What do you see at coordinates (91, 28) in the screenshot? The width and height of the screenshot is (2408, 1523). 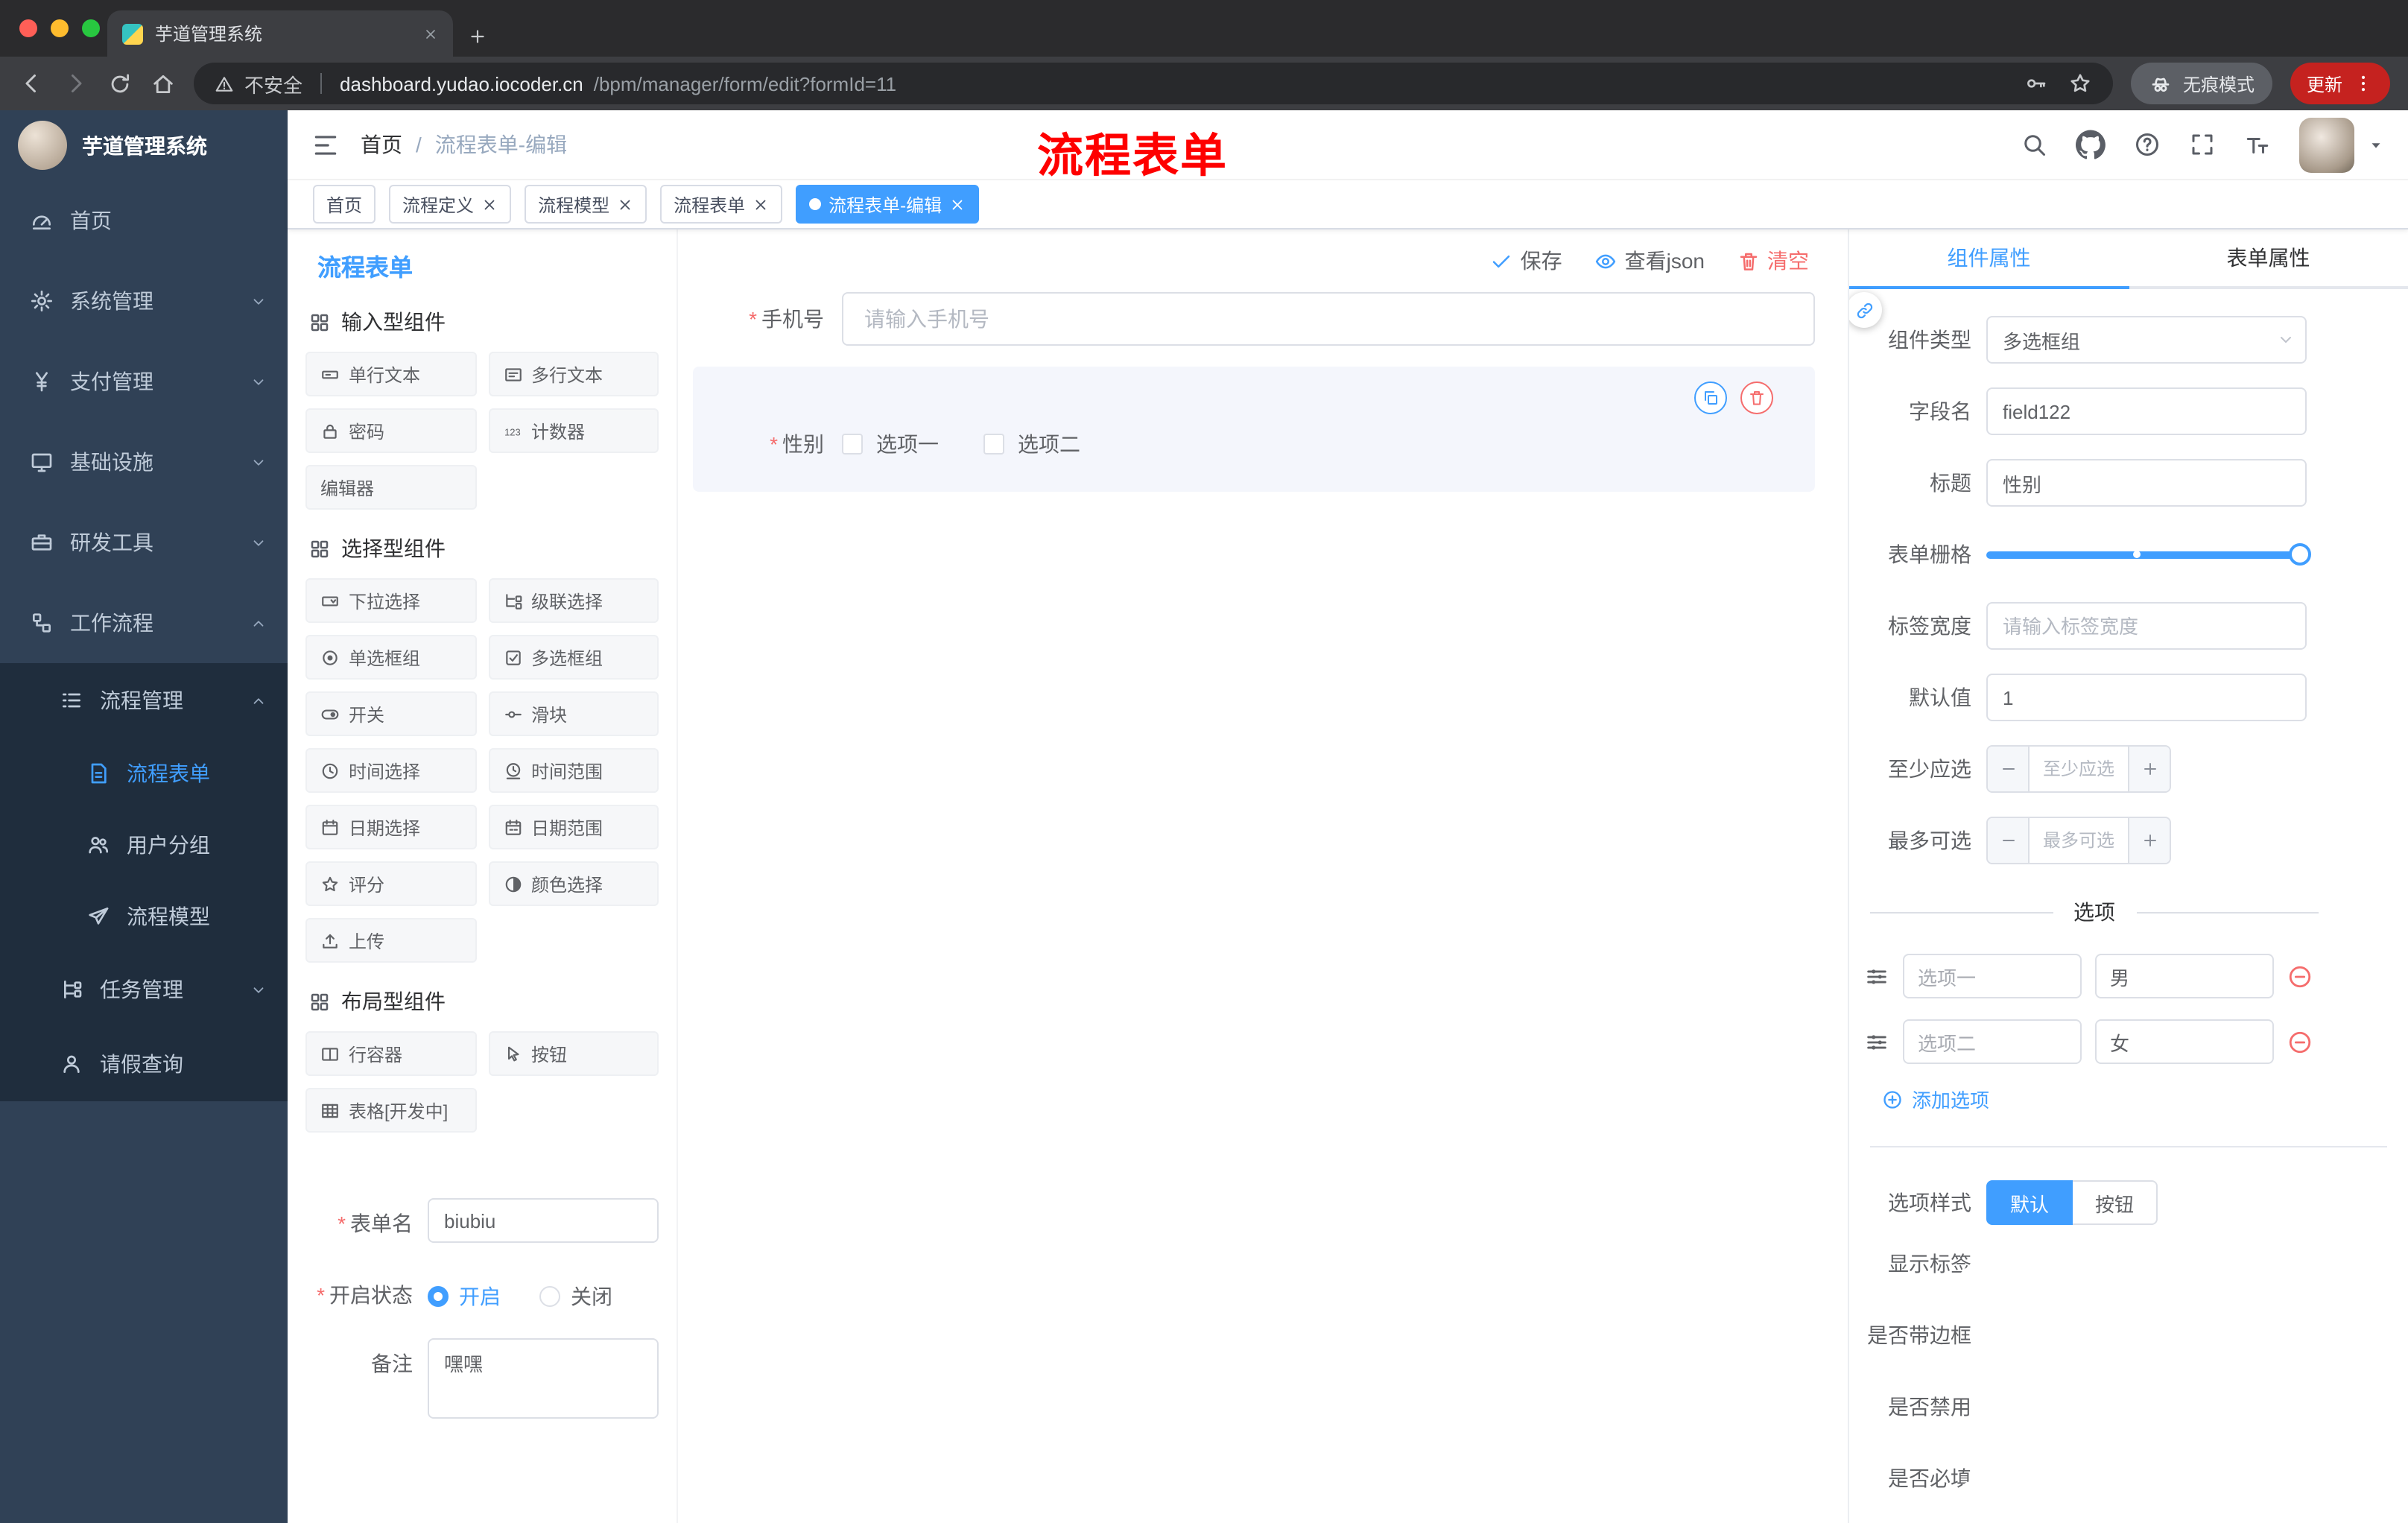 I see `window-zoom-button` at bounding box center [91, 28].